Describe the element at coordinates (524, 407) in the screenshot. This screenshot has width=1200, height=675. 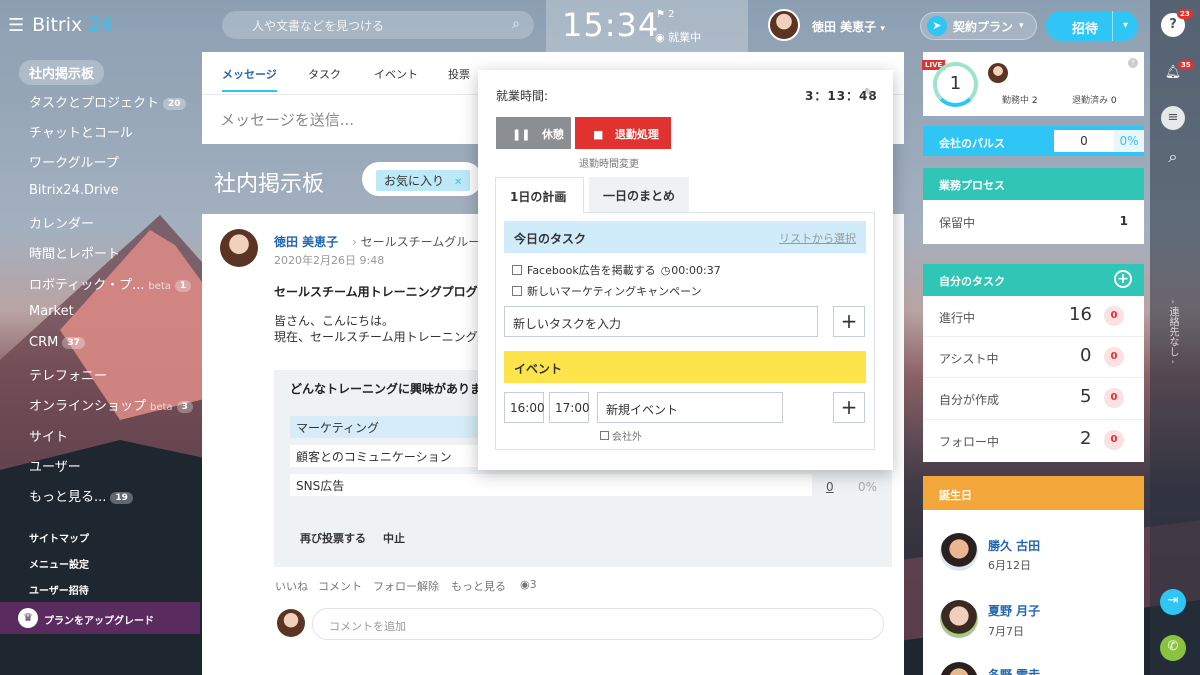
I see `event-start-time: 16:00` at that location.